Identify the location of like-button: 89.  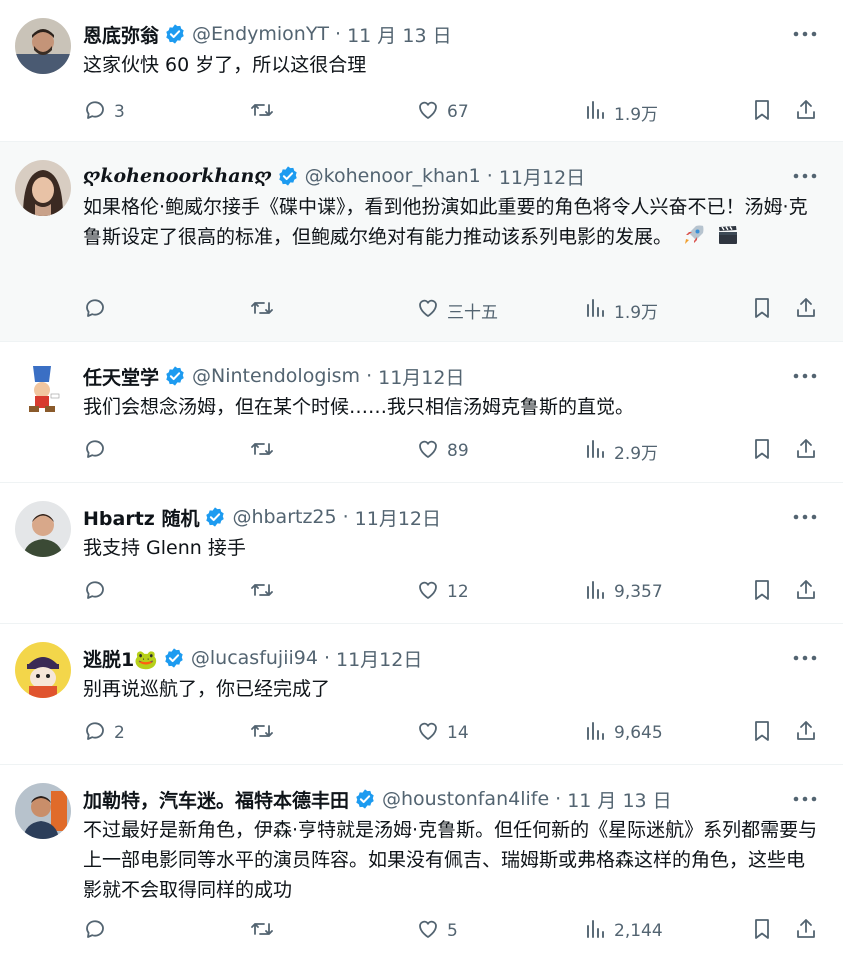
(442, 451).